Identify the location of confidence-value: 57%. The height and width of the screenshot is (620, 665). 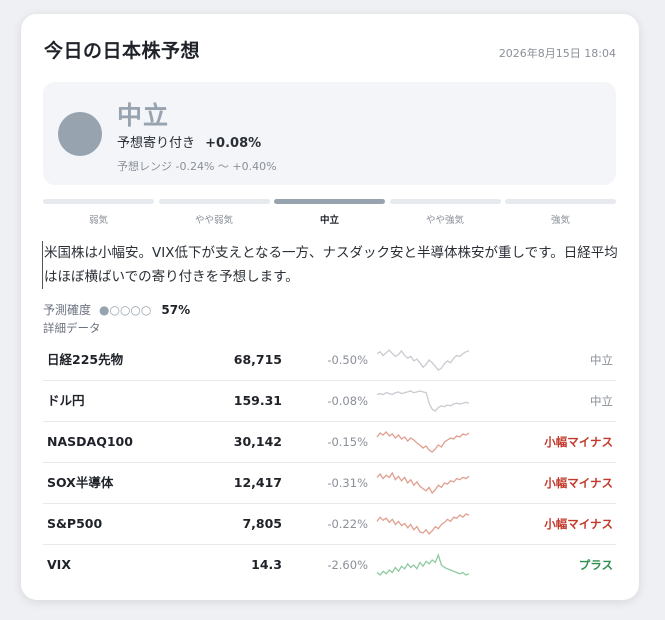
(176, 309).